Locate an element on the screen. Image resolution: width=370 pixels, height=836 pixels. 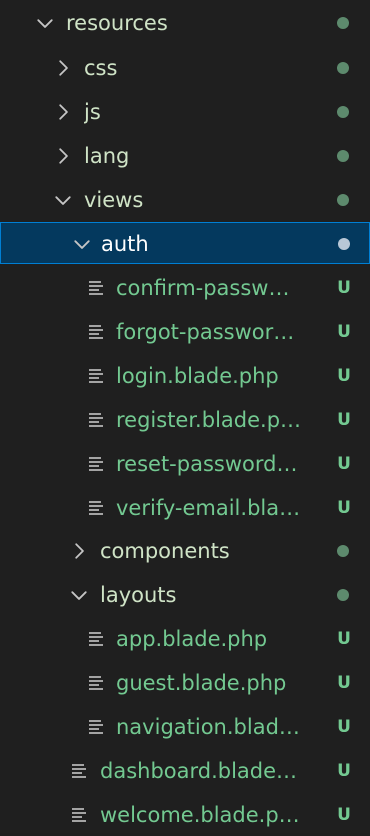
folder-row-views: views is located at coordinates (185, 200).